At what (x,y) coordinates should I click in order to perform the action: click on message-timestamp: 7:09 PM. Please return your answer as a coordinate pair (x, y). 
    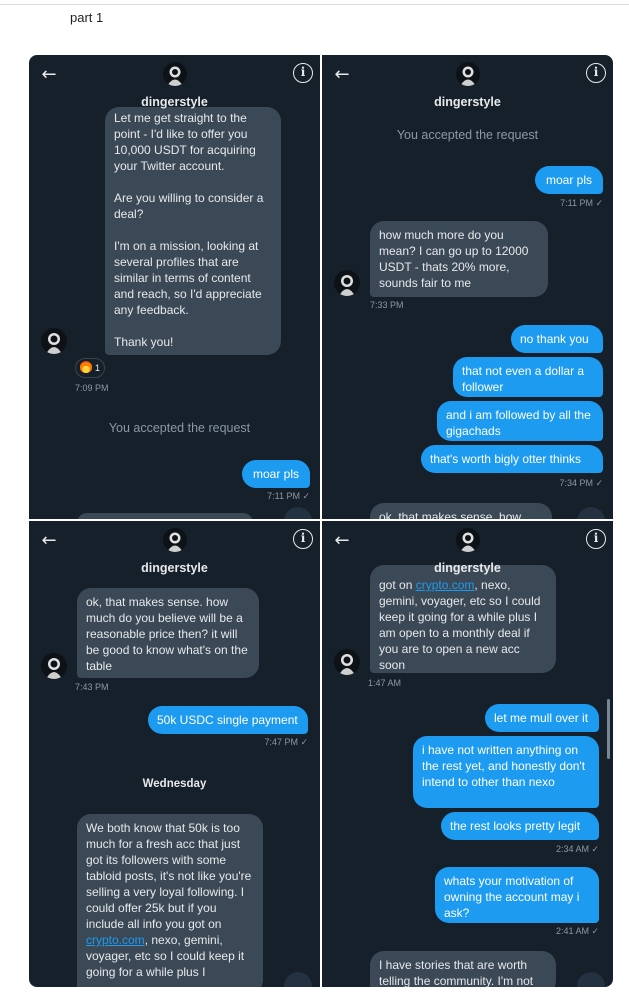
    Looking at the image, I should click on (92, 388).